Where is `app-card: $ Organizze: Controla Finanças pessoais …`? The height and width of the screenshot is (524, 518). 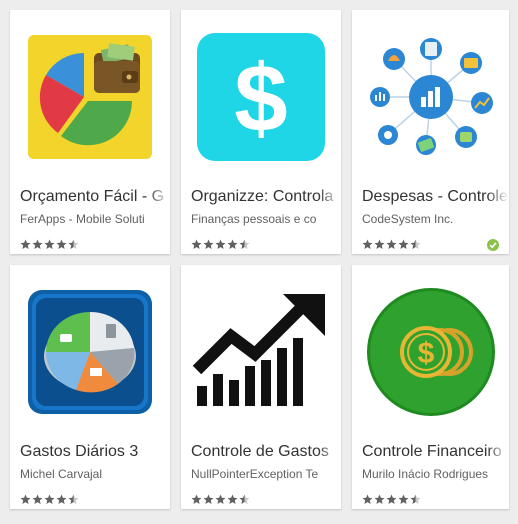
app-card: $ Organizze: Controla Finanças pessoais … is located at coordinates (261, 132).